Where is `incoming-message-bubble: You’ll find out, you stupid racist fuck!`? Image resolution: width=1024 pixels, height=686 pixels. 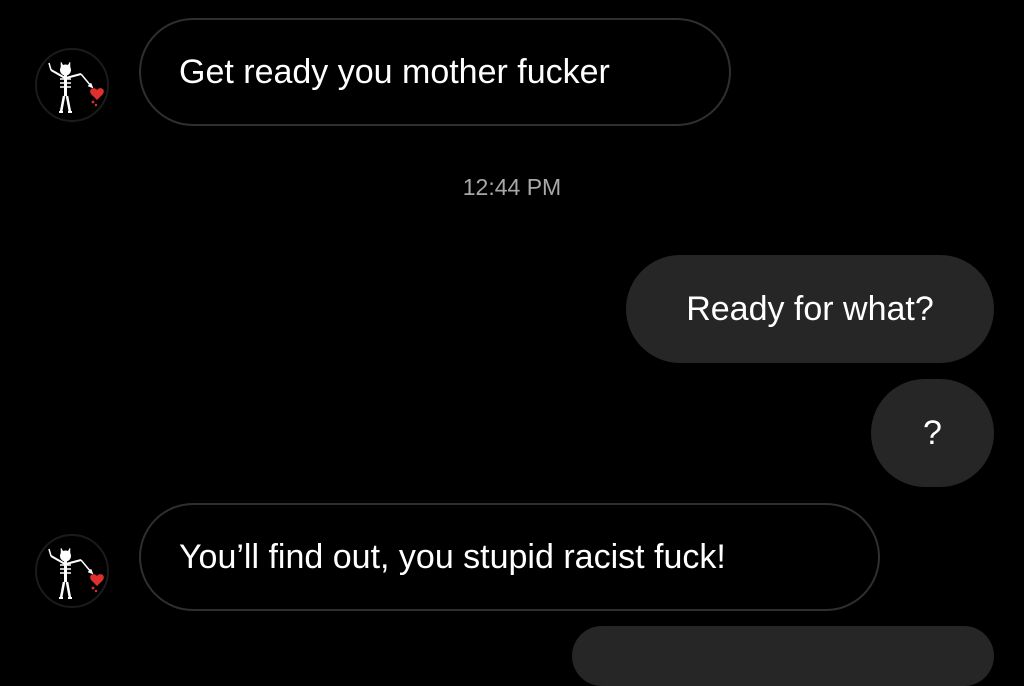 incoming-message-bubble: You’ll find out, you stupid racist fuck! is located at coordinates (509, 557).